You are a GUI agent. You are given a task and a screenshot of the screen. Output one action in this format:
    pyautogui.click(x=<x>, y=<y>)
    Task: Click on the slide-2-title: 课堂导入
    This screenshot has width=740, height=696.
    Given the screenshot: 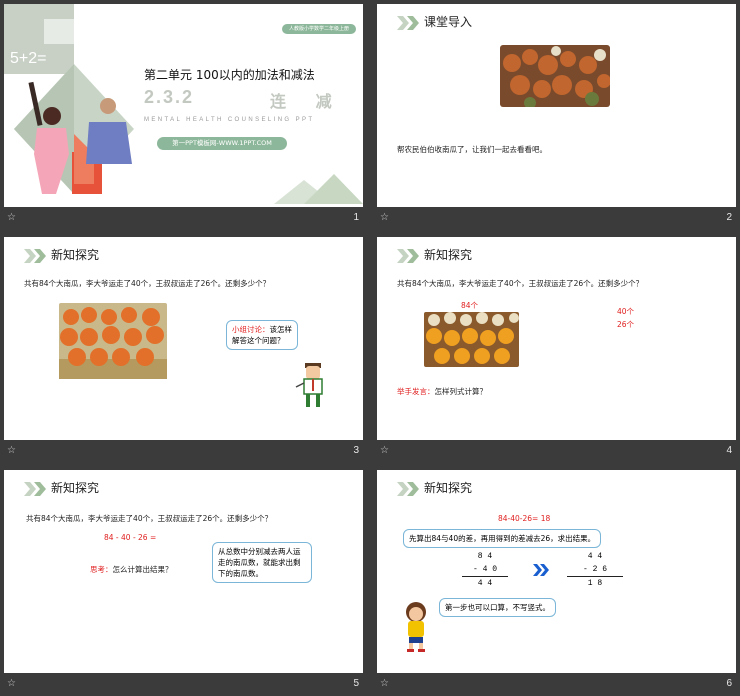 What is the action you would take?
    pyautogui.click(x=448, y=22)
    